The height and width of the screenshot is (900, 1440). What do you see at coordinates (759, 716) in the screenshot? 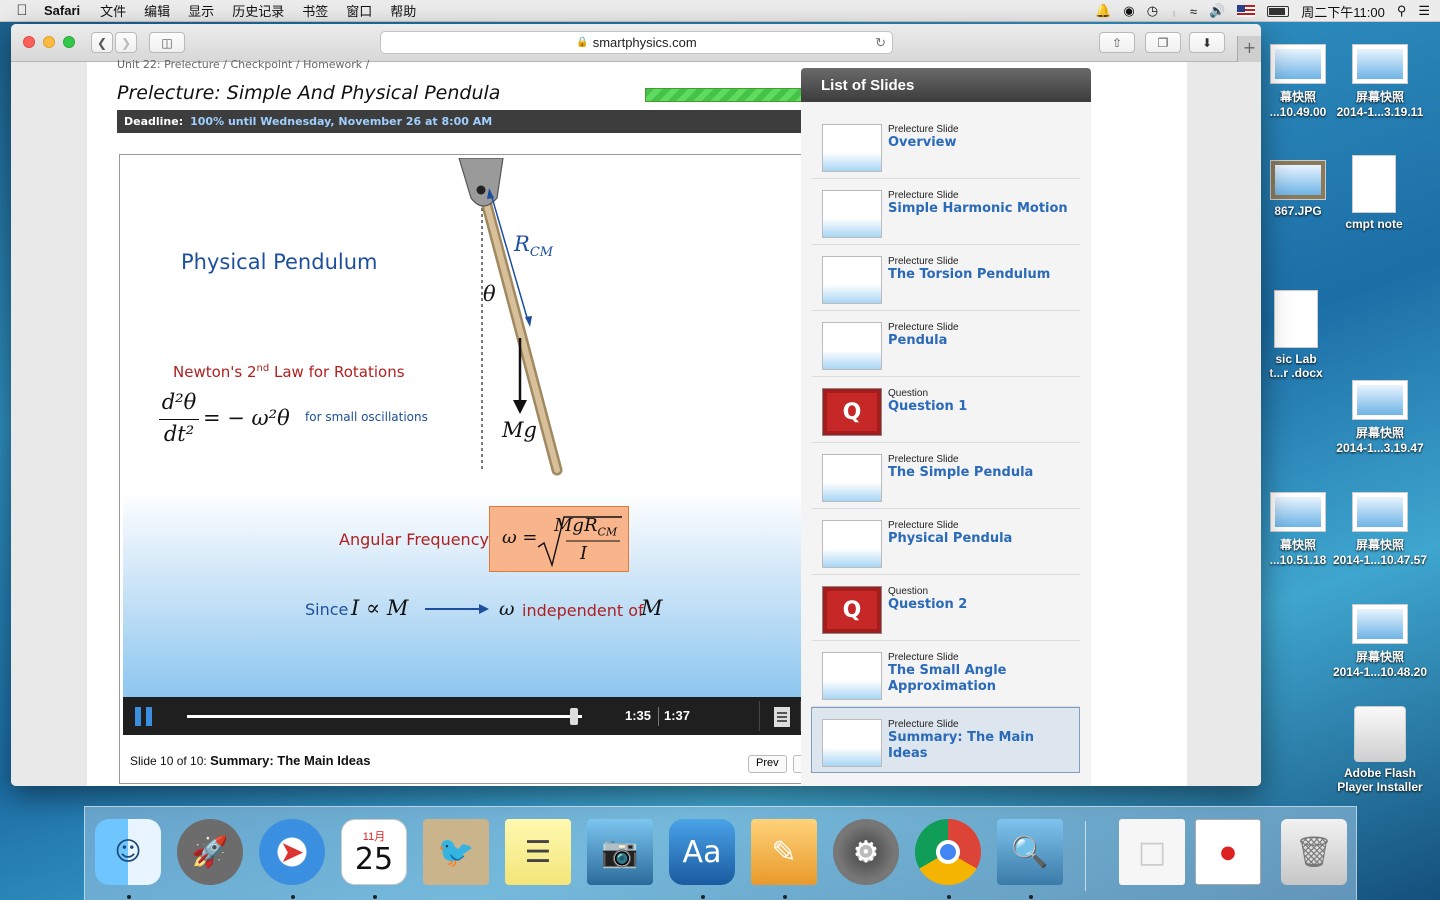
I see `controls-divider` at bounding box center [759, 716].